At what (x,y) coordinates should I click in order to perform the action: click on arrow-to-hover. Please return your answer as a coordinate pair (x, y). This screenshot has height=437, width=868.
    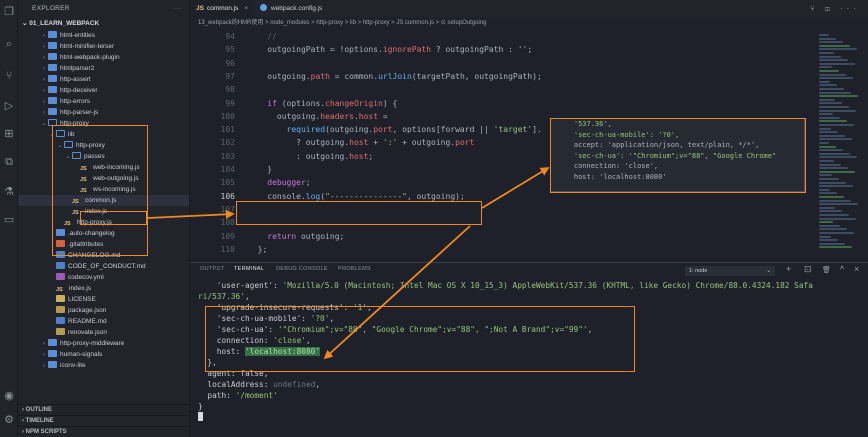
    Looking at the image, I should click on (515, 188).